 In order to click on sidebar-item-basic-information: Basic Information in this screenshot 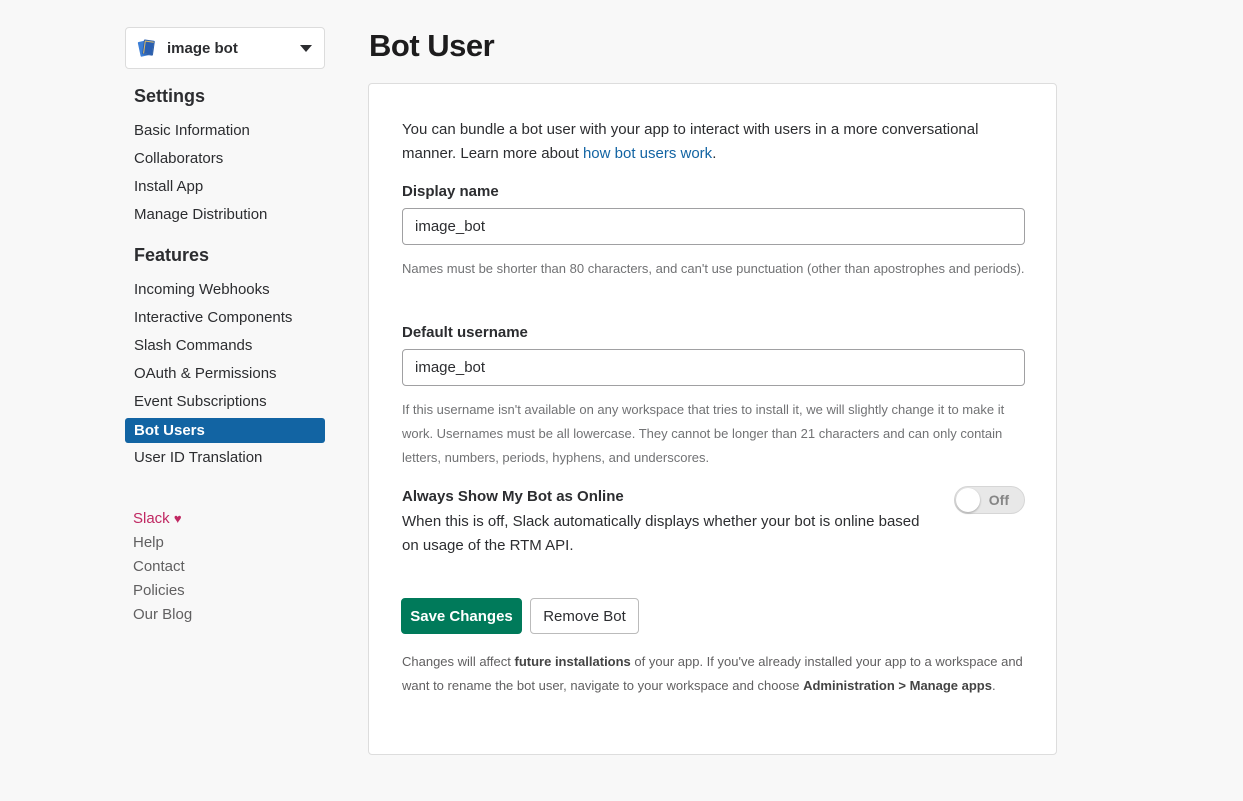, I will do `click(225, 131)`.